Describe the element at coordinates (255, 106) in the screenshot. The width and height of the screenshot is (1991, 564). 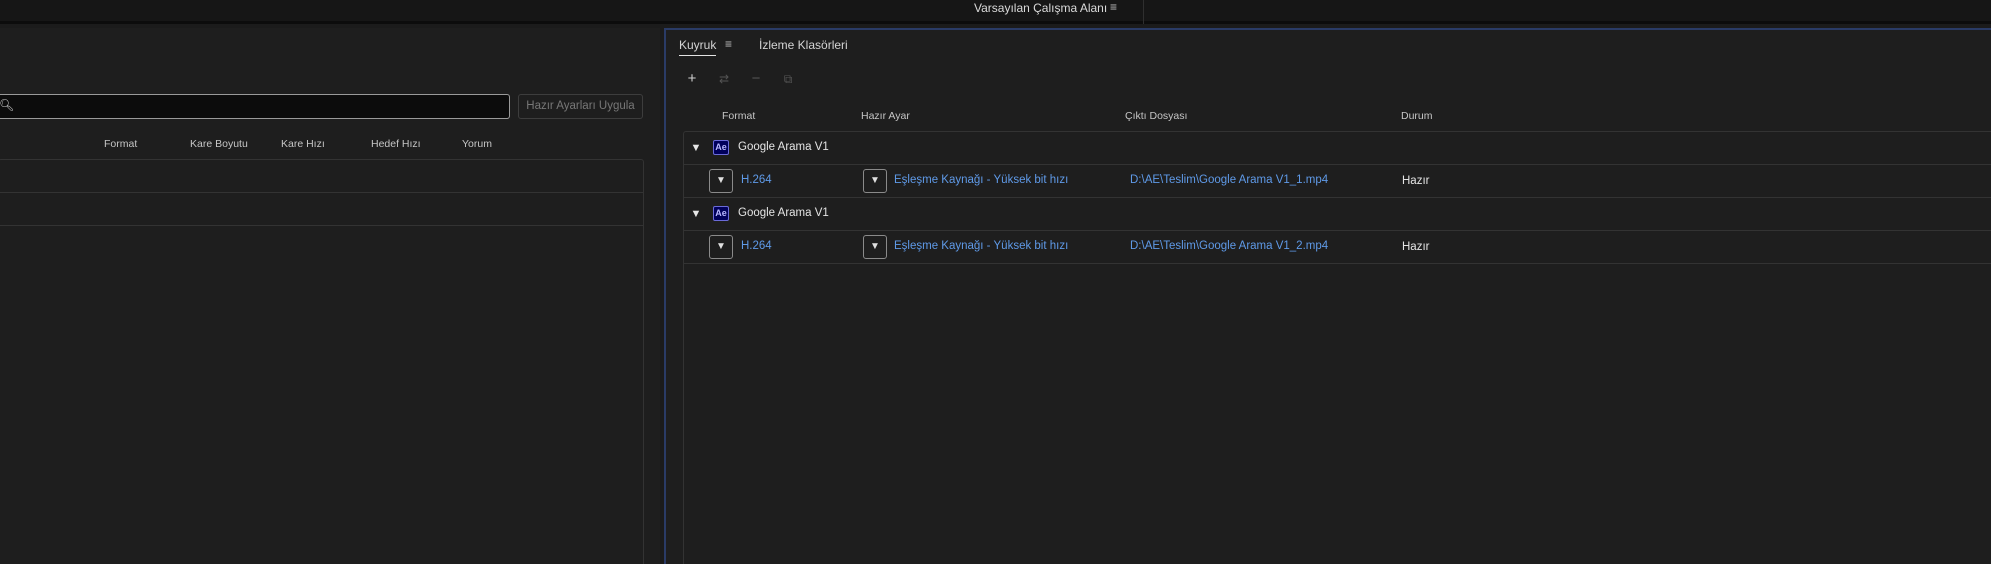
I see `search-input: 🔍︎` at that location.